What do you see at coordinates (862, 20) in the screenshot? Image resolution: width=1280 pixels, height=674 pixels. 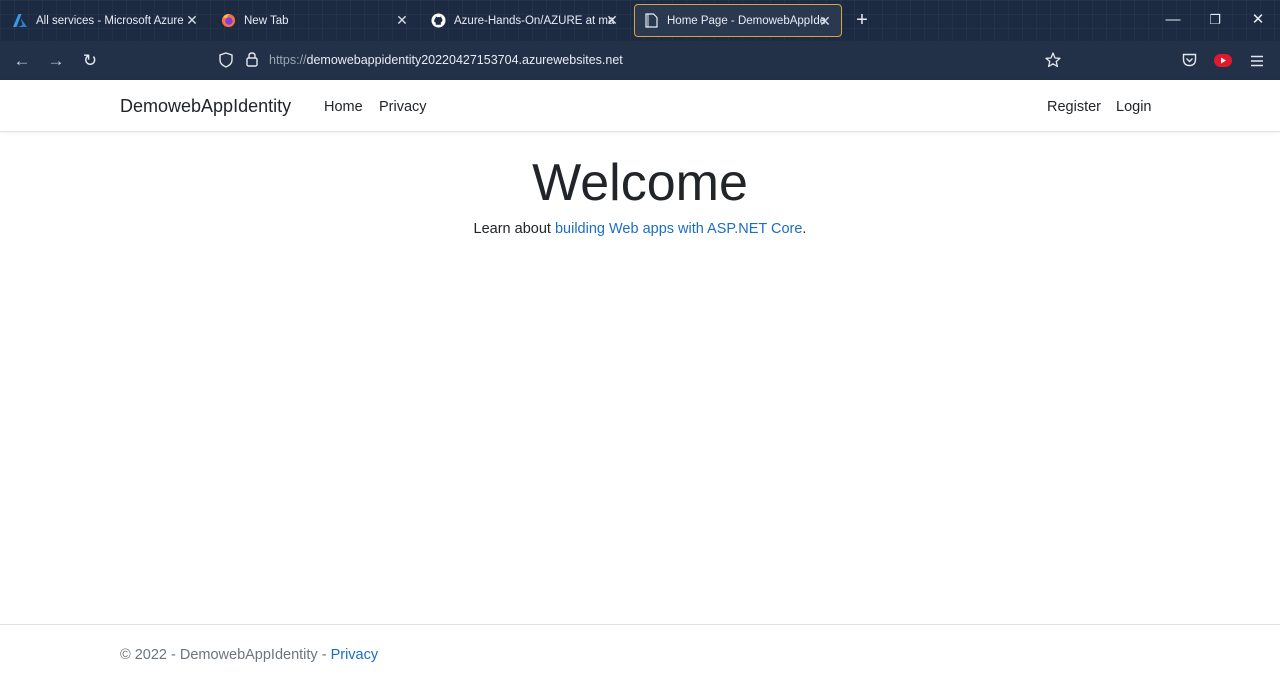 I see `new-tab-button: +` at bounding box center [862, 20].